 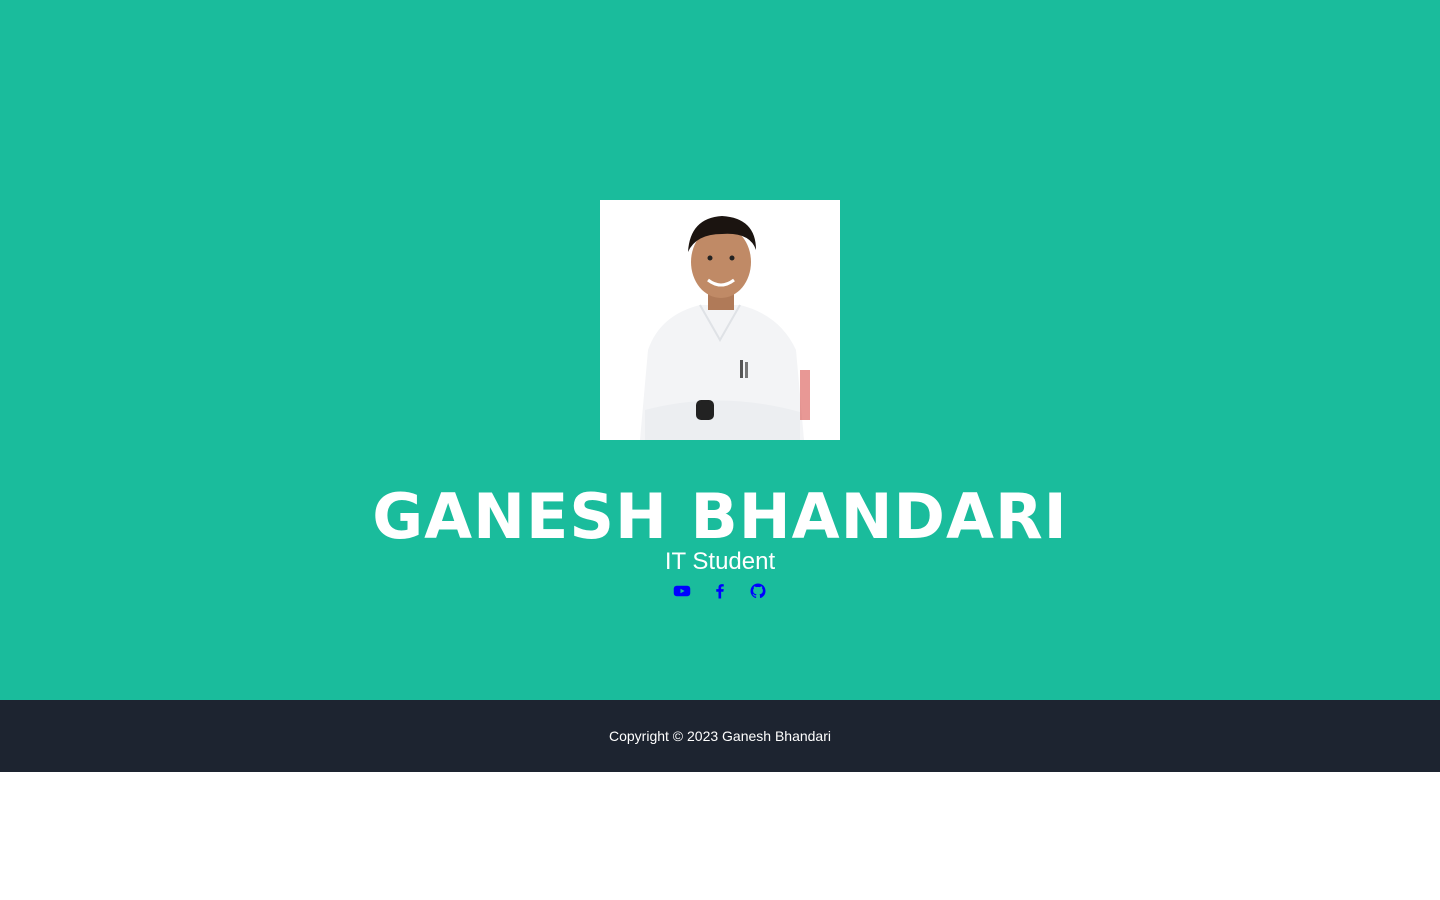 I want to click on github-link, so click(x=758, y=591).